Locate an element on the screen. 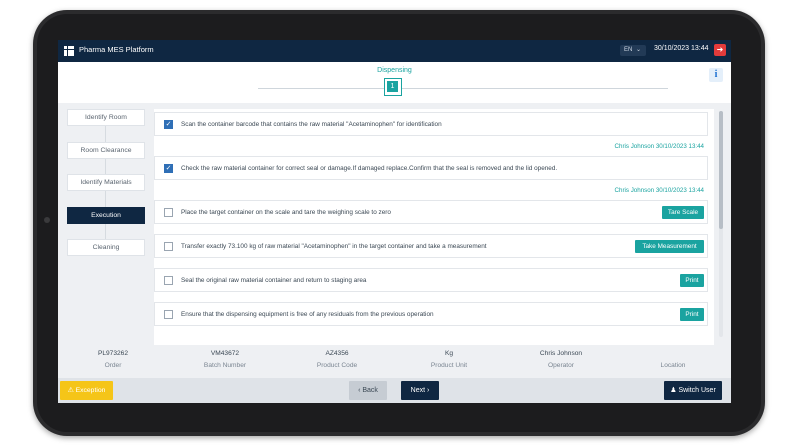 This screenshot has height=448, width=800. info-location: Location is located at coordinates (673, 359).